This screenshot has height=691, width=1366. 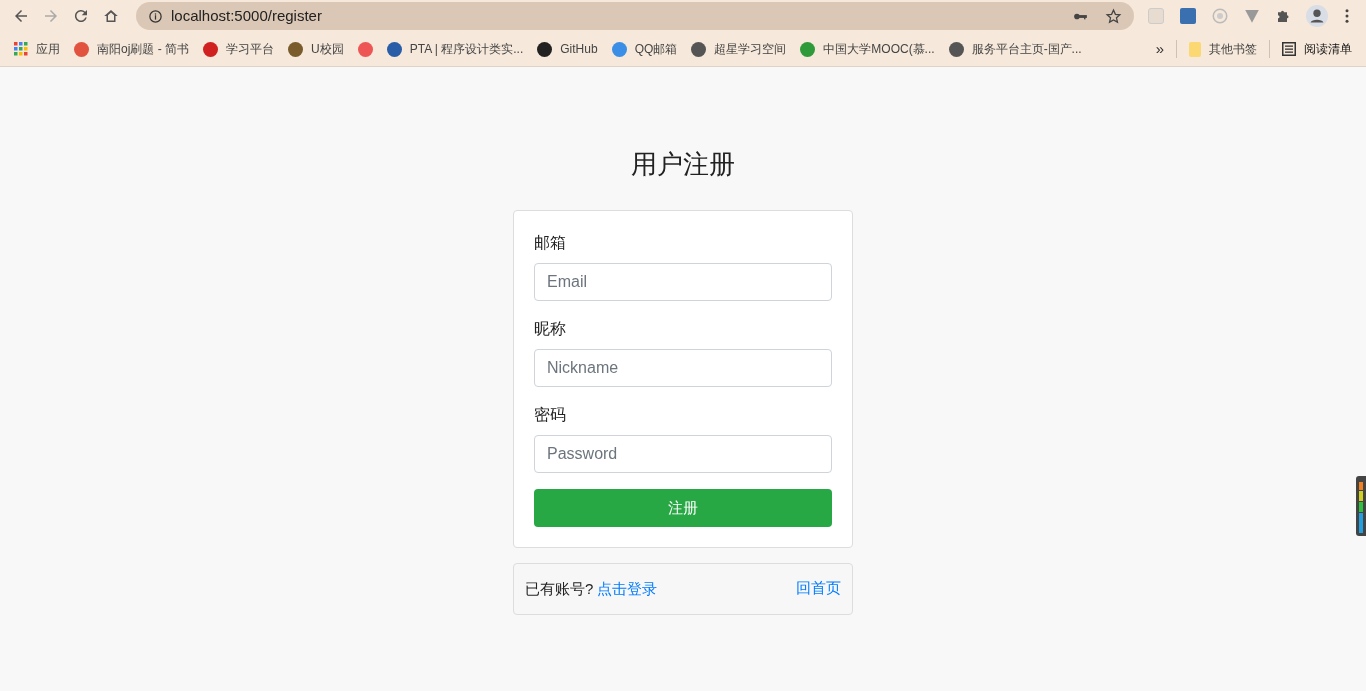 What do you see at coordinates (550, 329) in the screenshot?
I see `field-label: 昵称` at bounding box center [550, 329].